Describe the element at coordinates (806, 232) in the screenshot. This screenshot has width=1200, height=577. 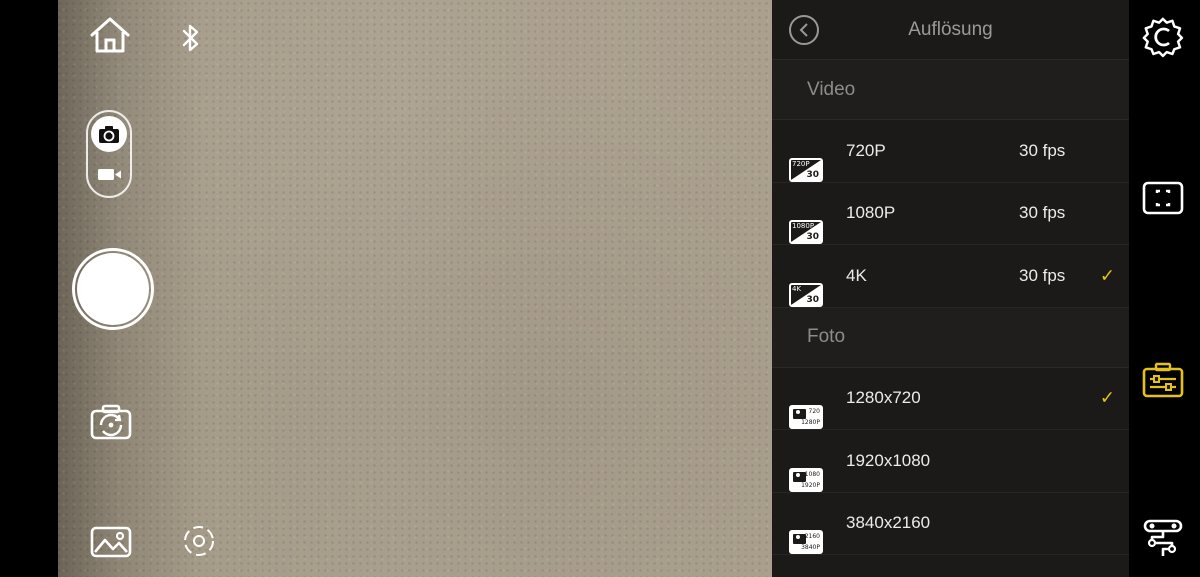
I see `video-1080p-icon: 1080P 30` at that location.